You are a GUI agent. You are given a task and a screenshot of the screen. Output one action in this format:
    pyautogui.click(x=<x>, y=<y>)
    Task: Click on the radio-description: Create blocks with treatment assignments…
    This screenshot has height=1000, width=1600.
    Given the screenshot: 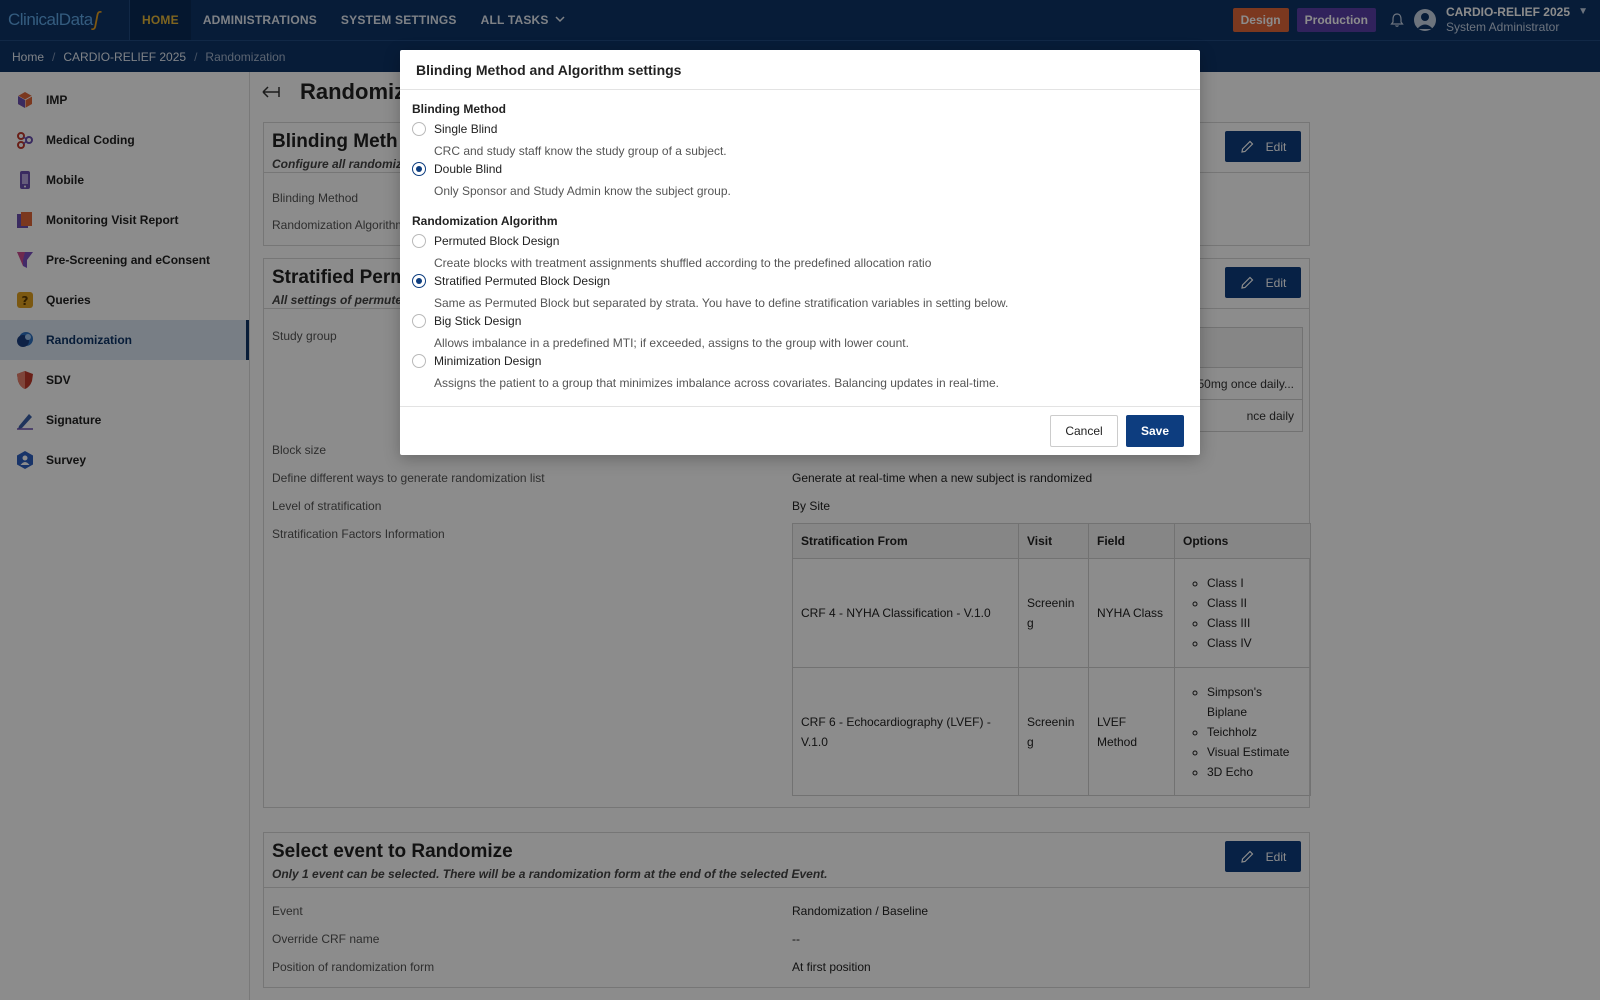 What is the action you would take?
    pyautogui.click(x=683, y=263)
    